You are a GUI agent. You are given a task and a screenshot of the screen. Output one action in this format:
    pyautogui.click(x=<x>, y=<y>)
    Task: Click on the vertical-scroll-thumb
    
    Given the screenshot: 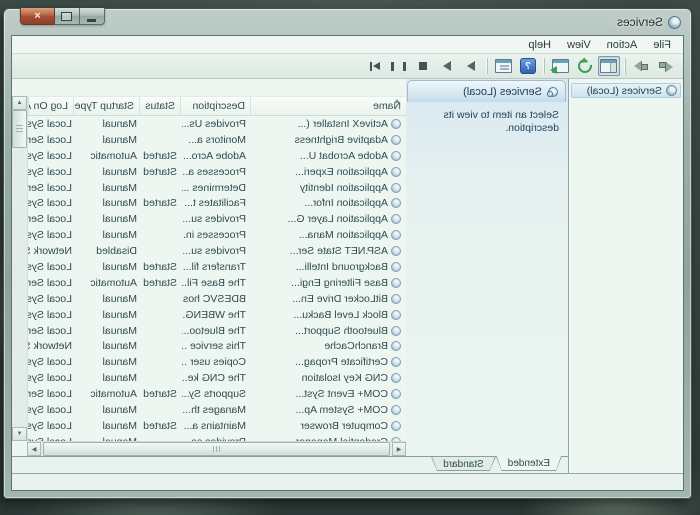 What is the action you would take?
    pyautogui.click(x=19, y=129)
    